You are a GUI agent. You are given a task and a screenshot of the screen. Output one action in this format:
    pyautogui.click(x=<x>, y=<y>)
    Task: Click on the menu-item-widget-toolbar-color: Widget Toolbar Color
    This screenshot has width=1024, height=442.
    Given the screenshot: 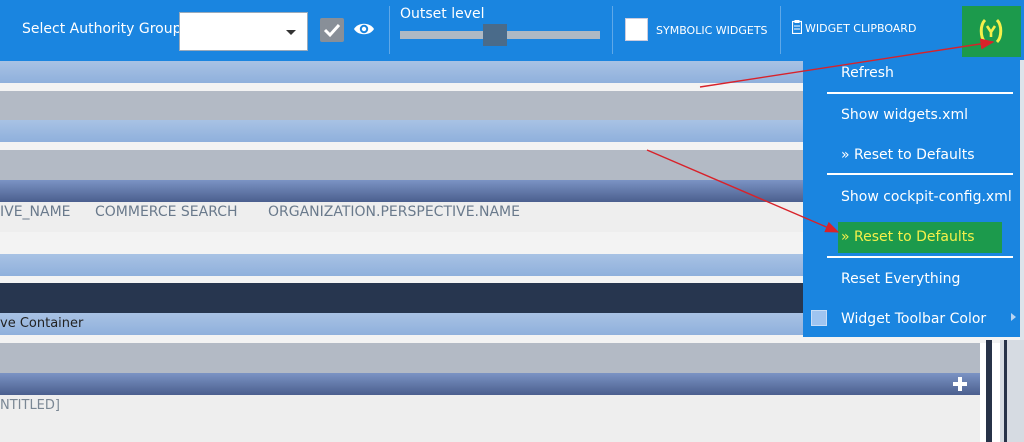 What is the action you would take?
    pyautogui.click(x=913, y=319)
    